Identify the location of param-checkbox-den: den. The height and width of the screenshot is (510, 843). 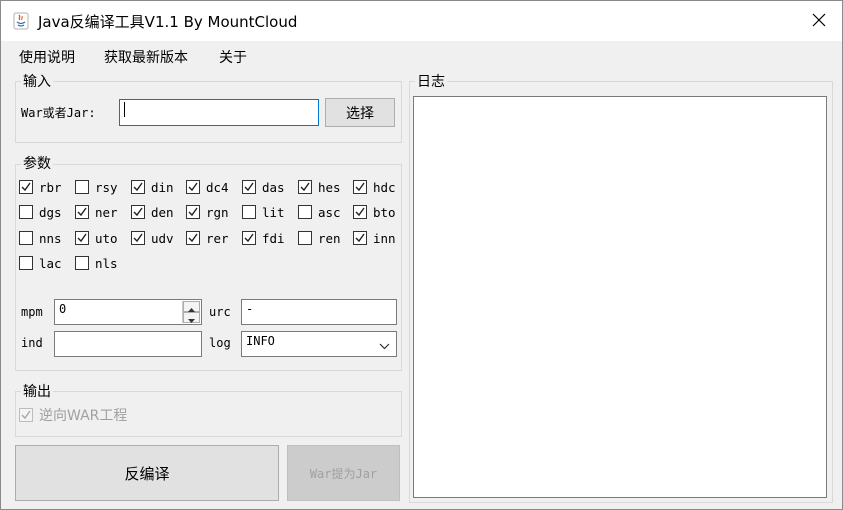
(152, 212).